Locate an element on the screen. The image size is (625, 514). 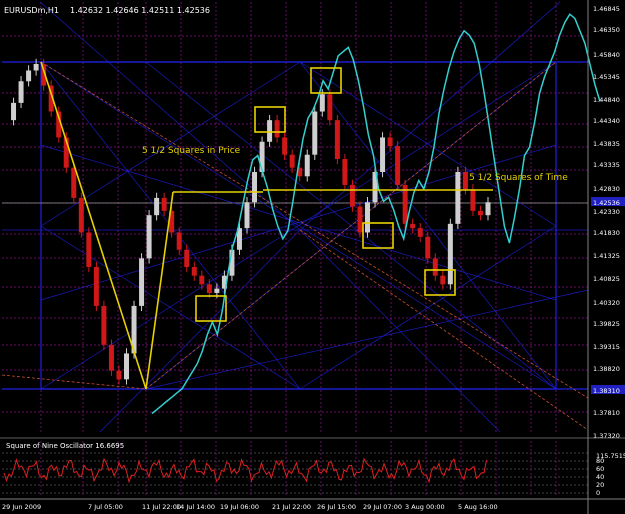
price-axis-label: 1.42536 is located at coordinates (606, 203).